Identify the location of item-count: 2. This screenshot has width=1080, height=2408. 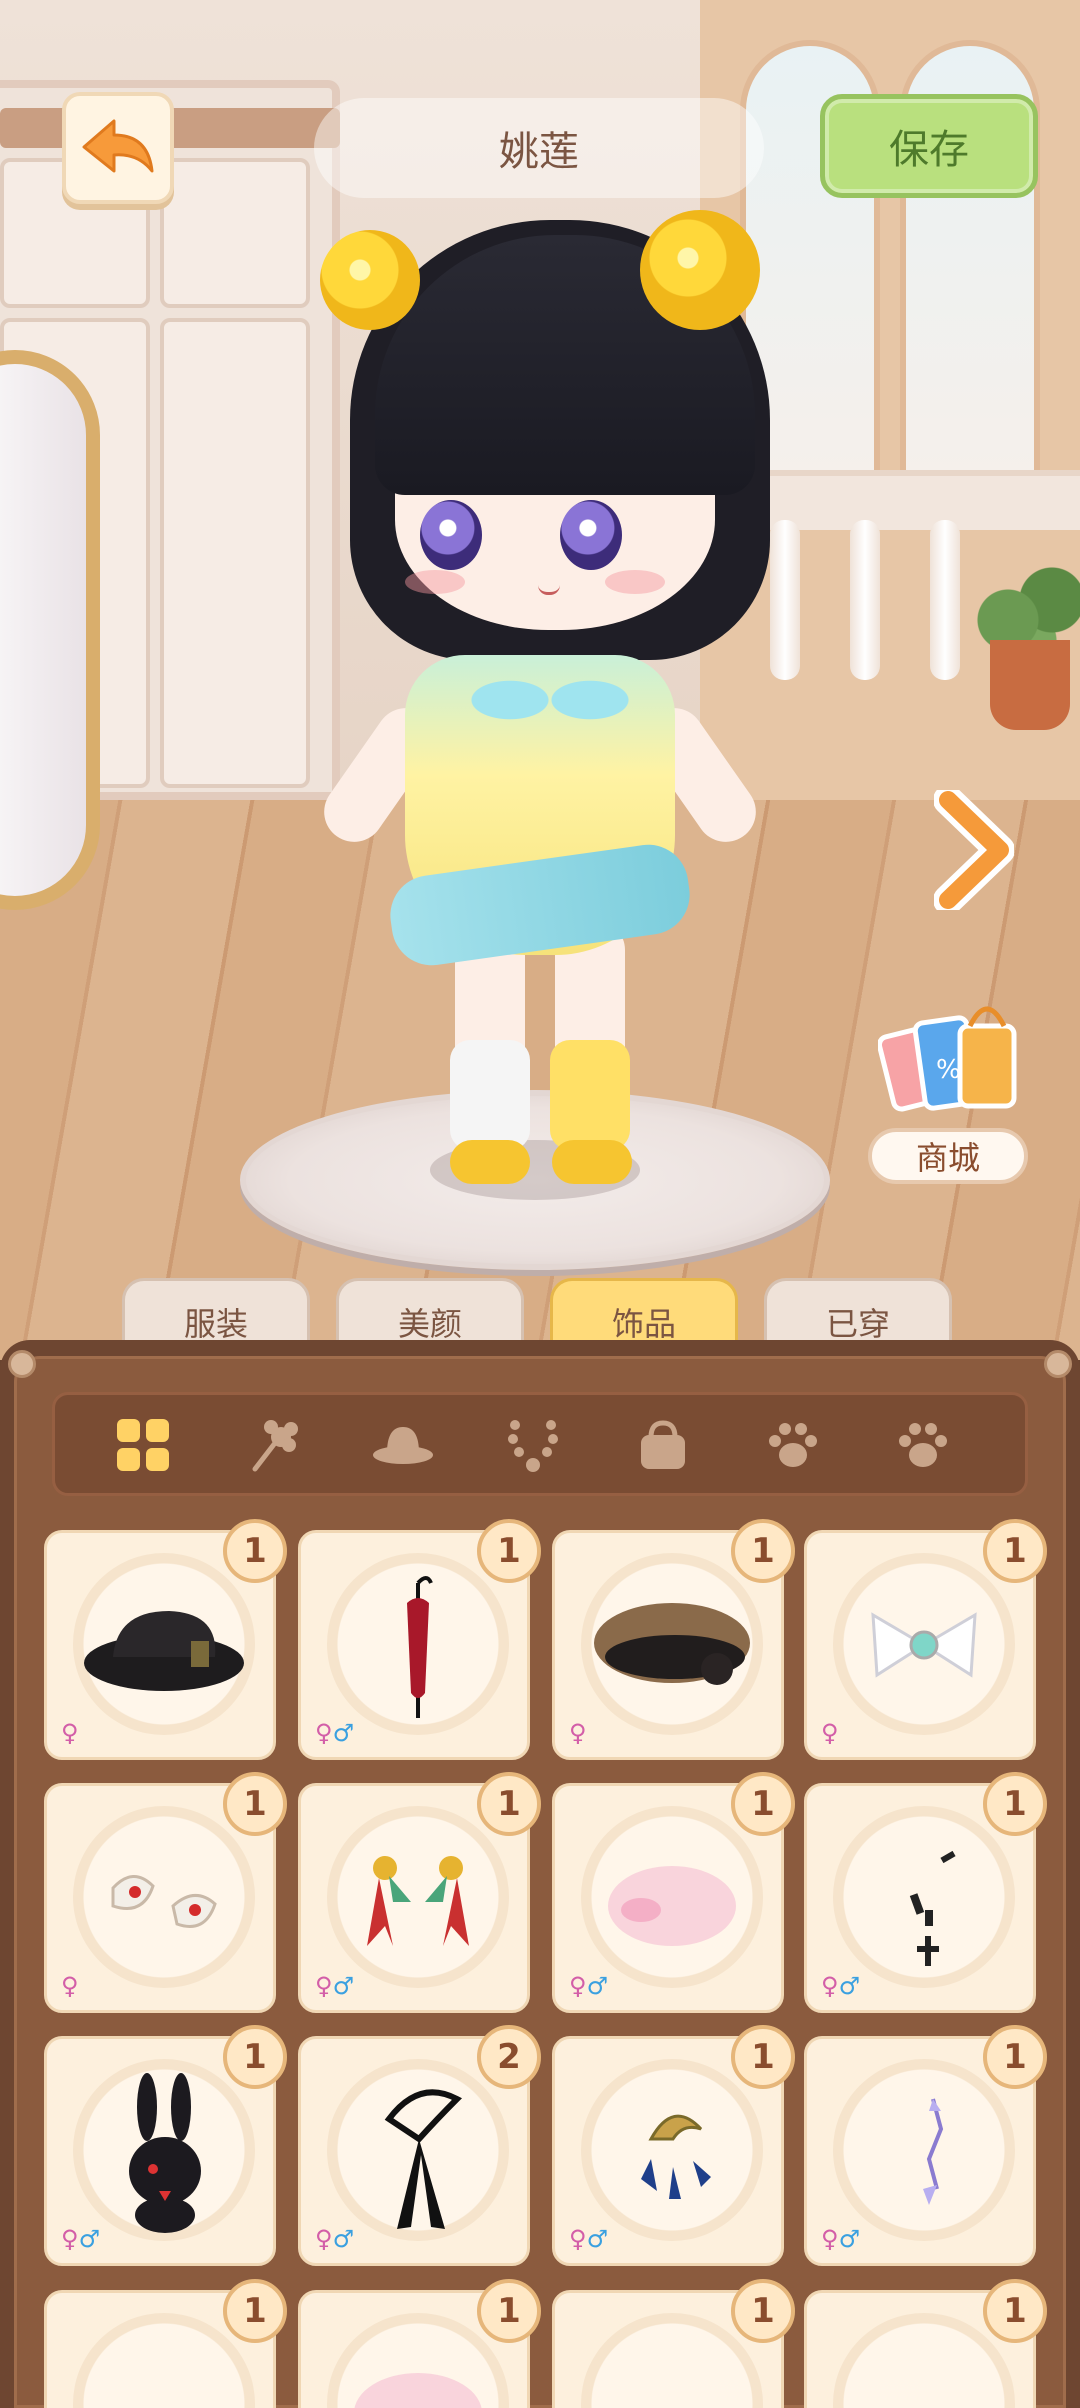
(509, 2057).